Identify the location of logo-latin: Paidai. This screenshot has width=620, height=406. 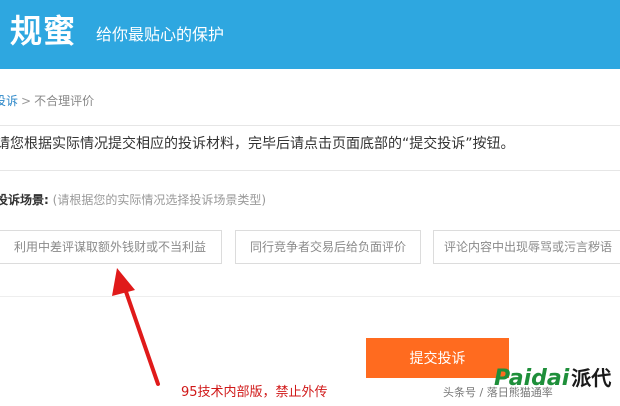
(532, 378).